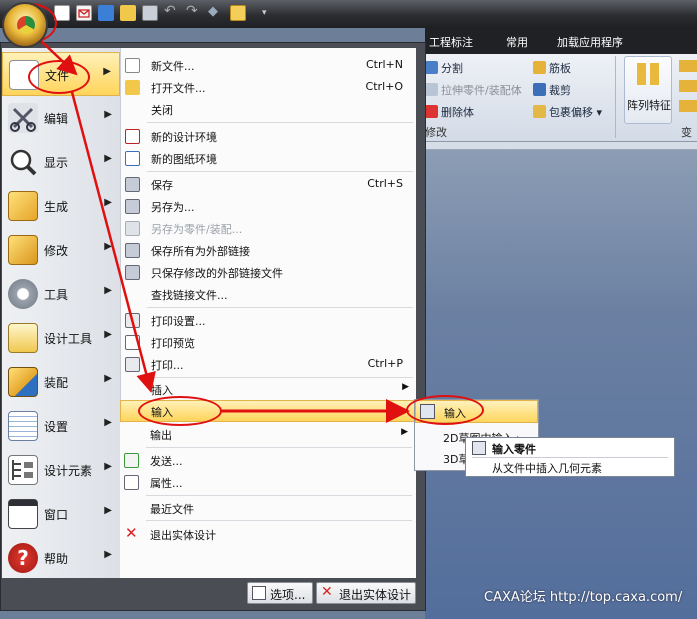 Image resolution: width=697 pixels, height=619 pixels. I want to click on caxa-logo-icon, so click(26, 25).